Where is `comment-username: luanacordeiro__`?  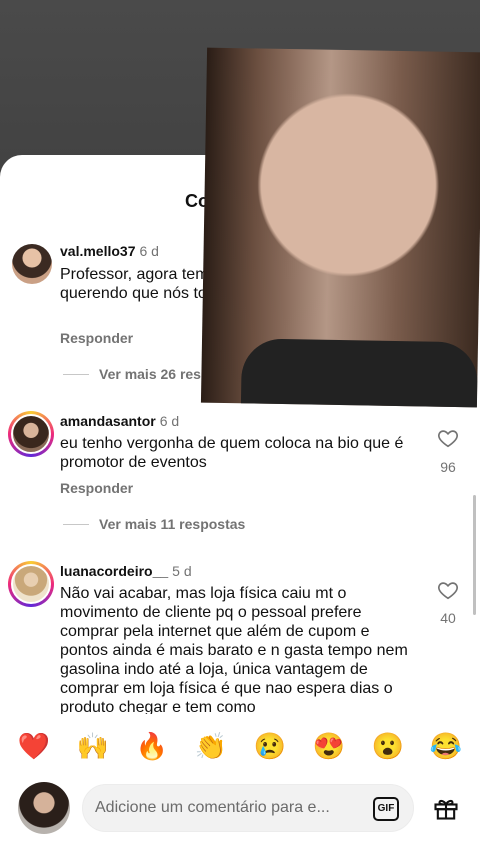
comment-username: luanacordeiro__ is located at coordinates (114, 571).